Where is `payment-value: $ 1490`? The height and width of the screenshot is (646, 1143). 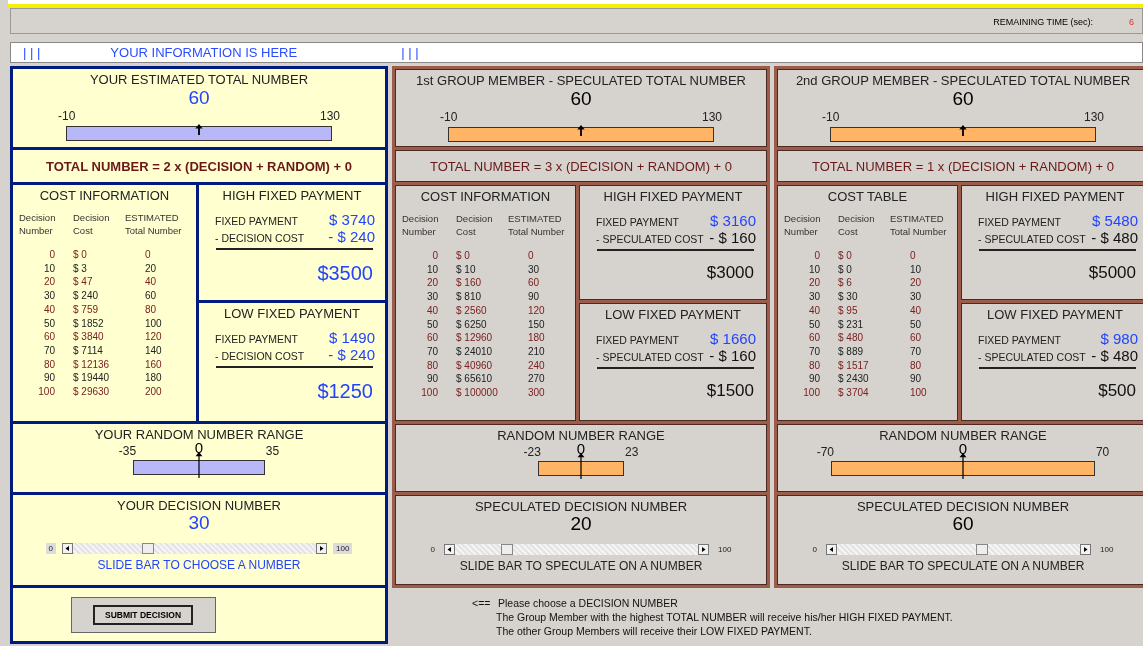 payment-value: $ 1490 is located at coordinates (352, 337).